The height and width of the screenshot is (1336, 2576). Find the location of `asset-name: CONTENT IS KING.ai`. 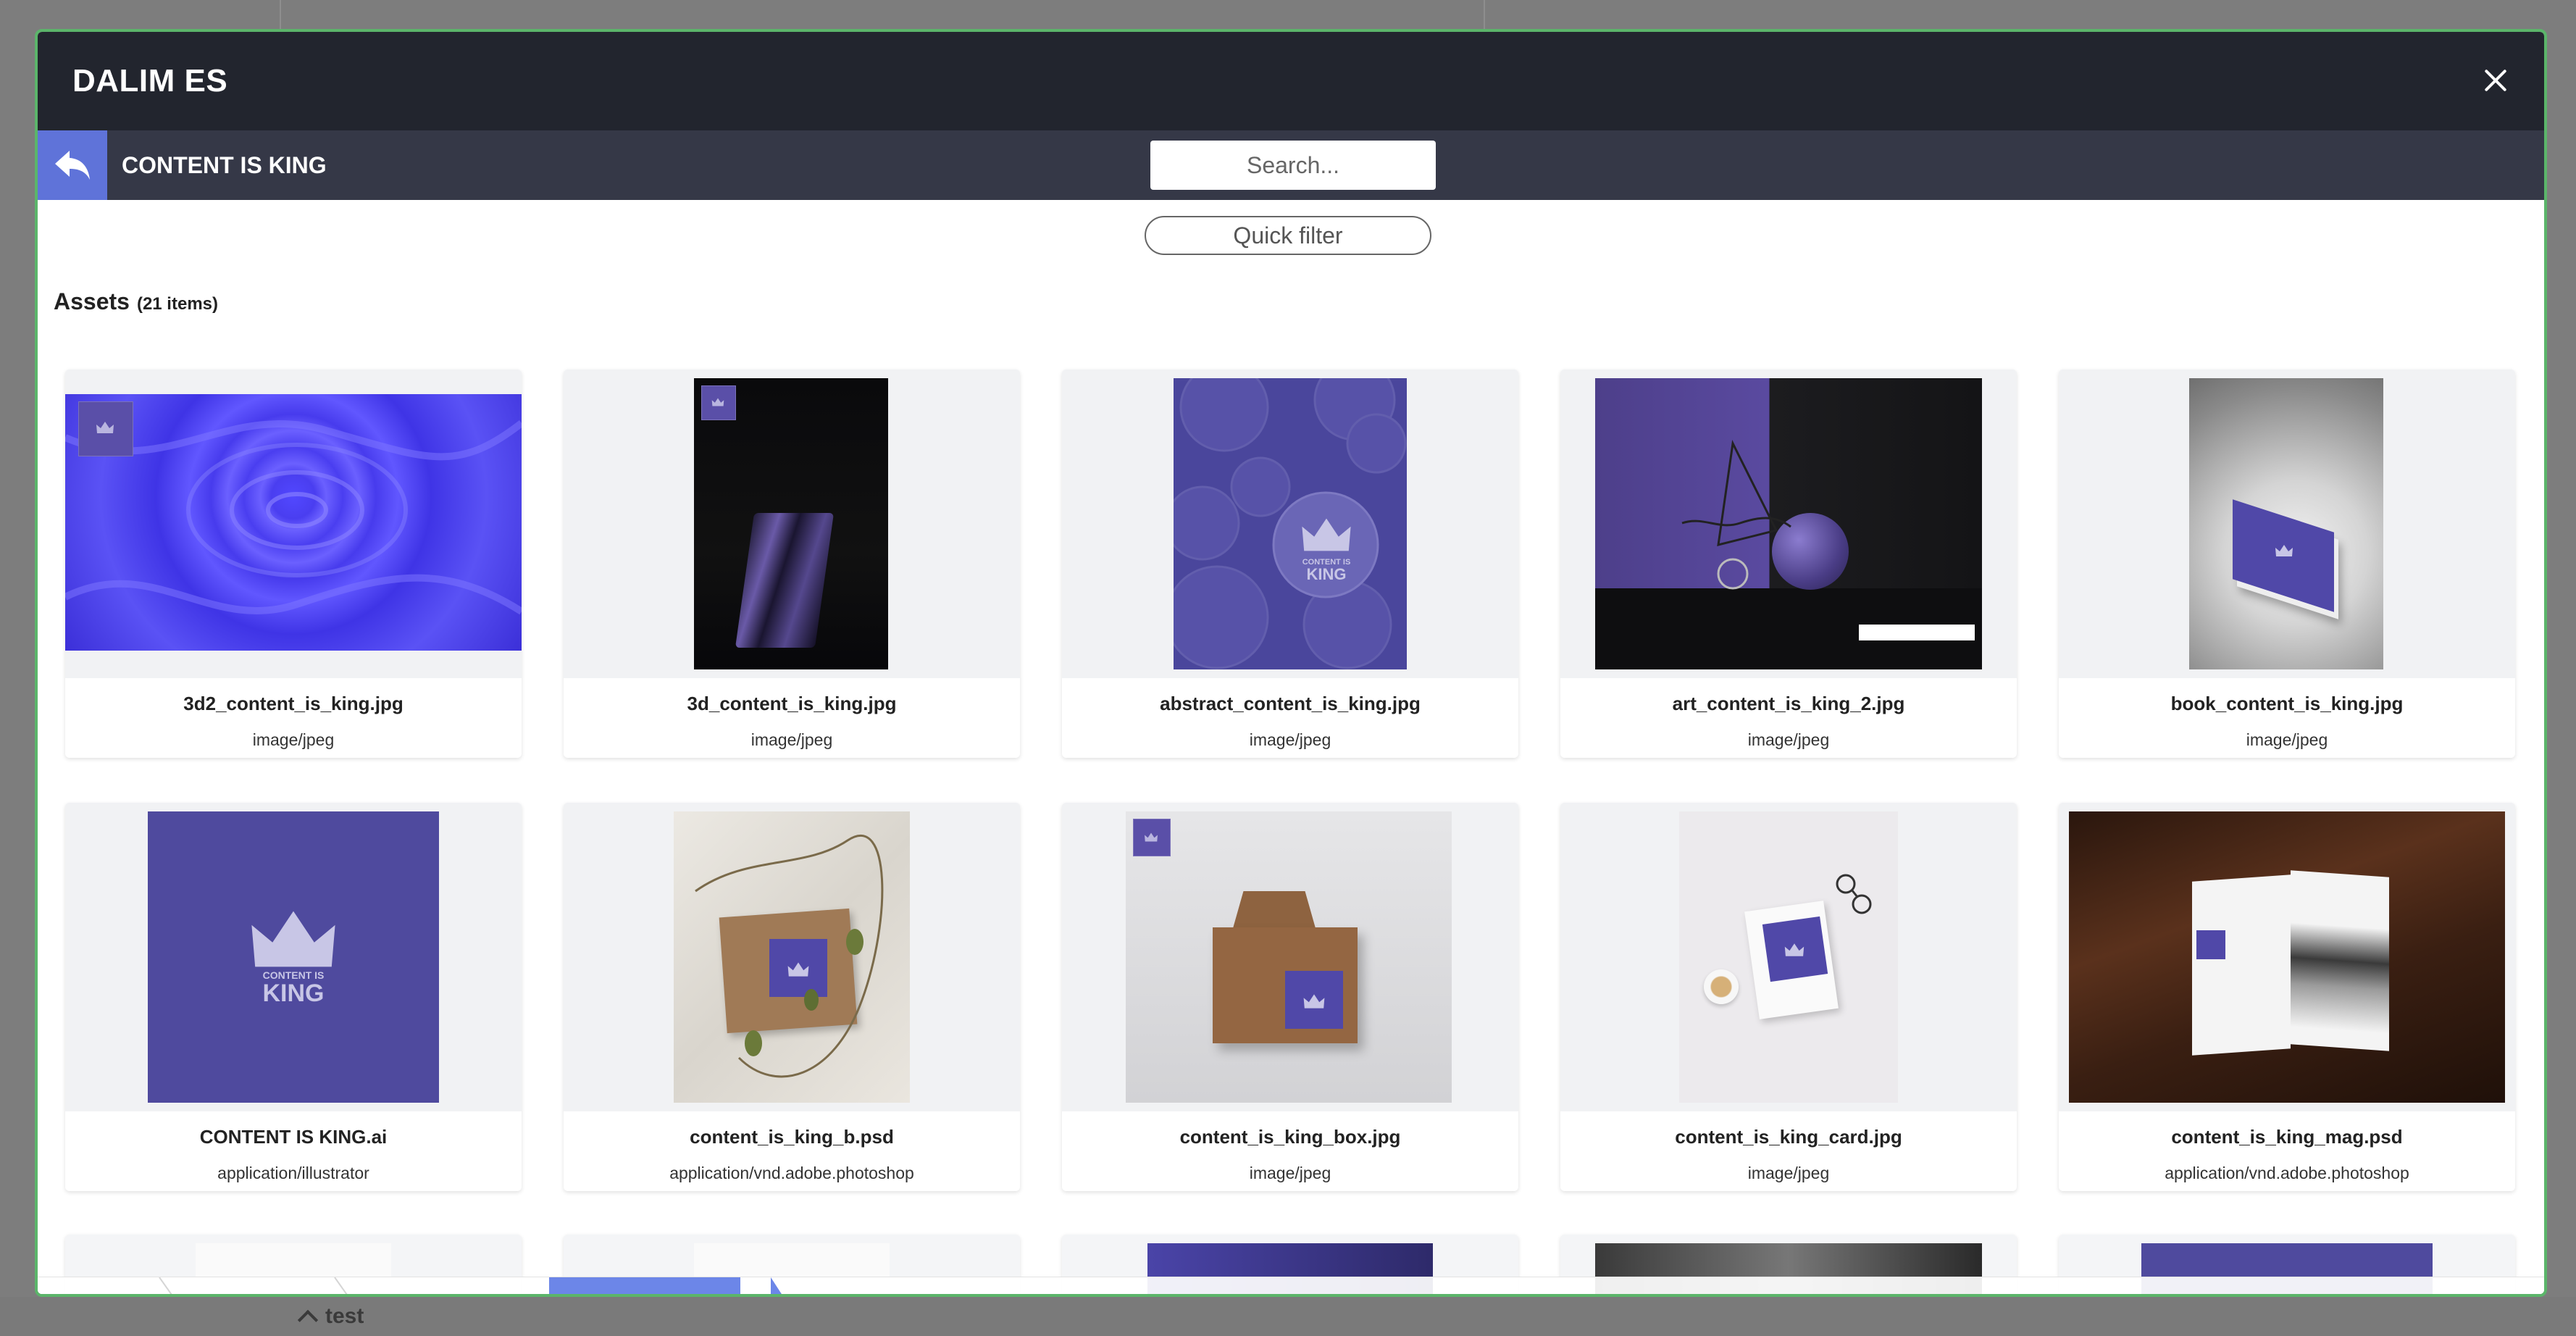

asset-name: CONTENT IS KING.ai is located at coordinates (293, 1137).